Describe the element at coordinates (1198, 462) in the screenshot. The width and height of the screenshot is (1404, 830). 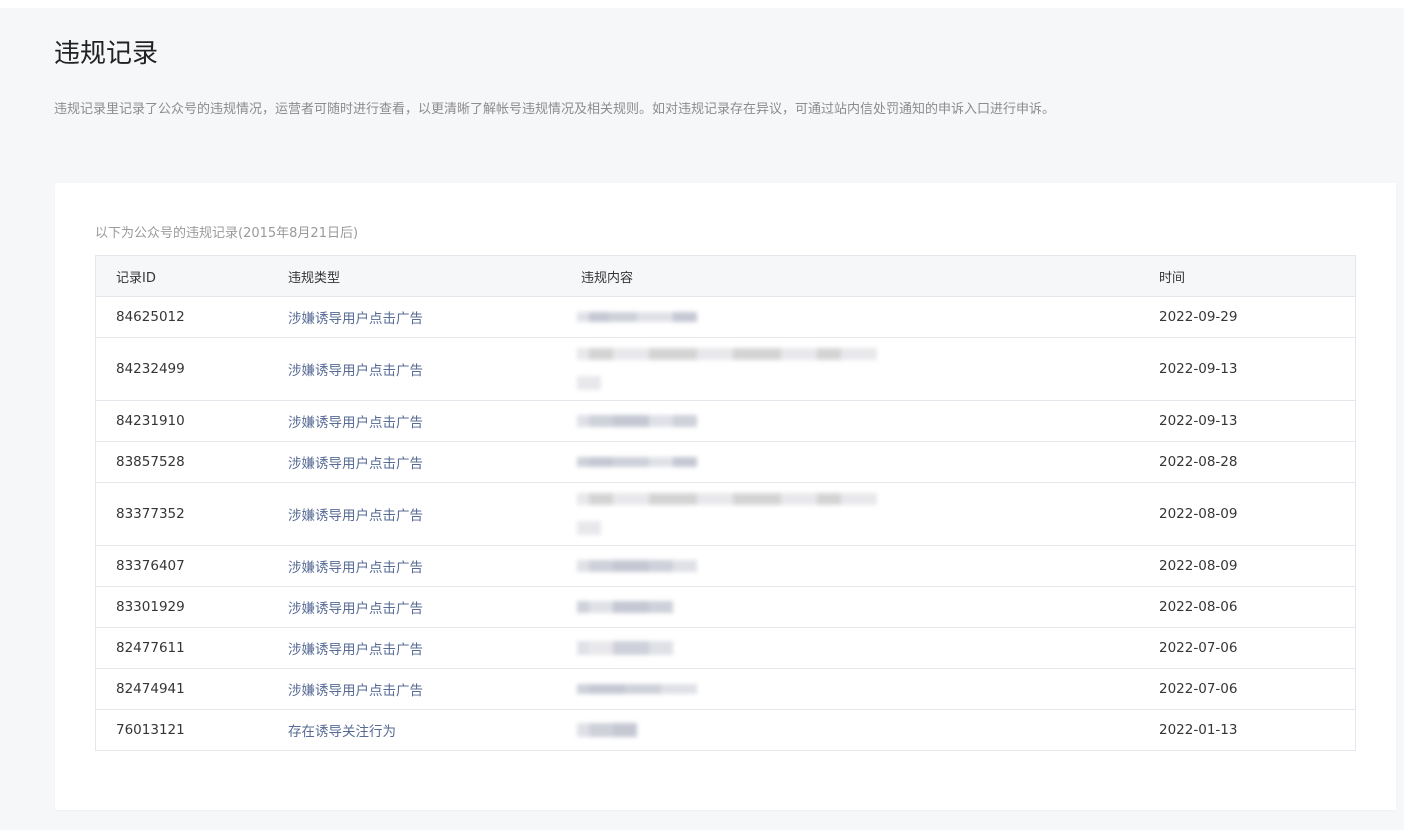
I see `record-time: 2022-08-28` at that location.